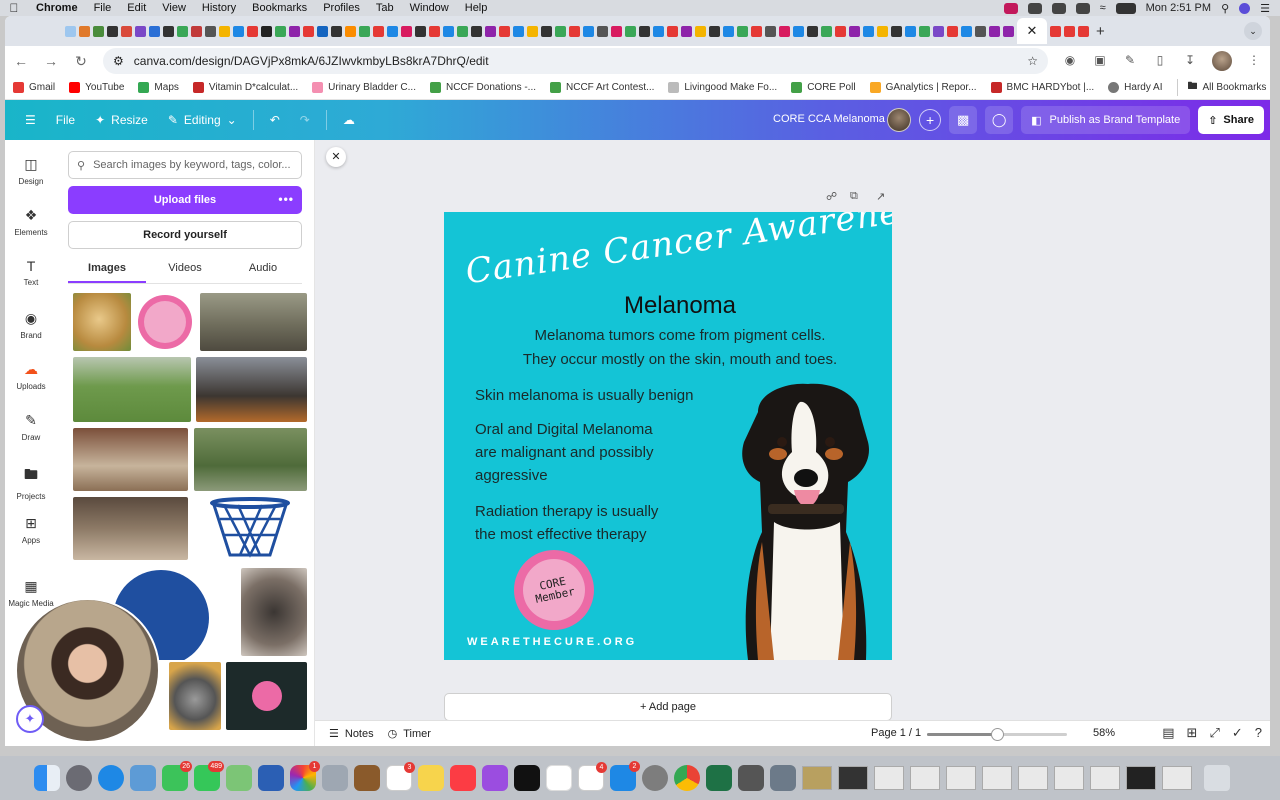 Image resolution: width=1280 pixels, height=800 pixels. I want to click on upload-files-button: Upload files •••, so click(185, 200).